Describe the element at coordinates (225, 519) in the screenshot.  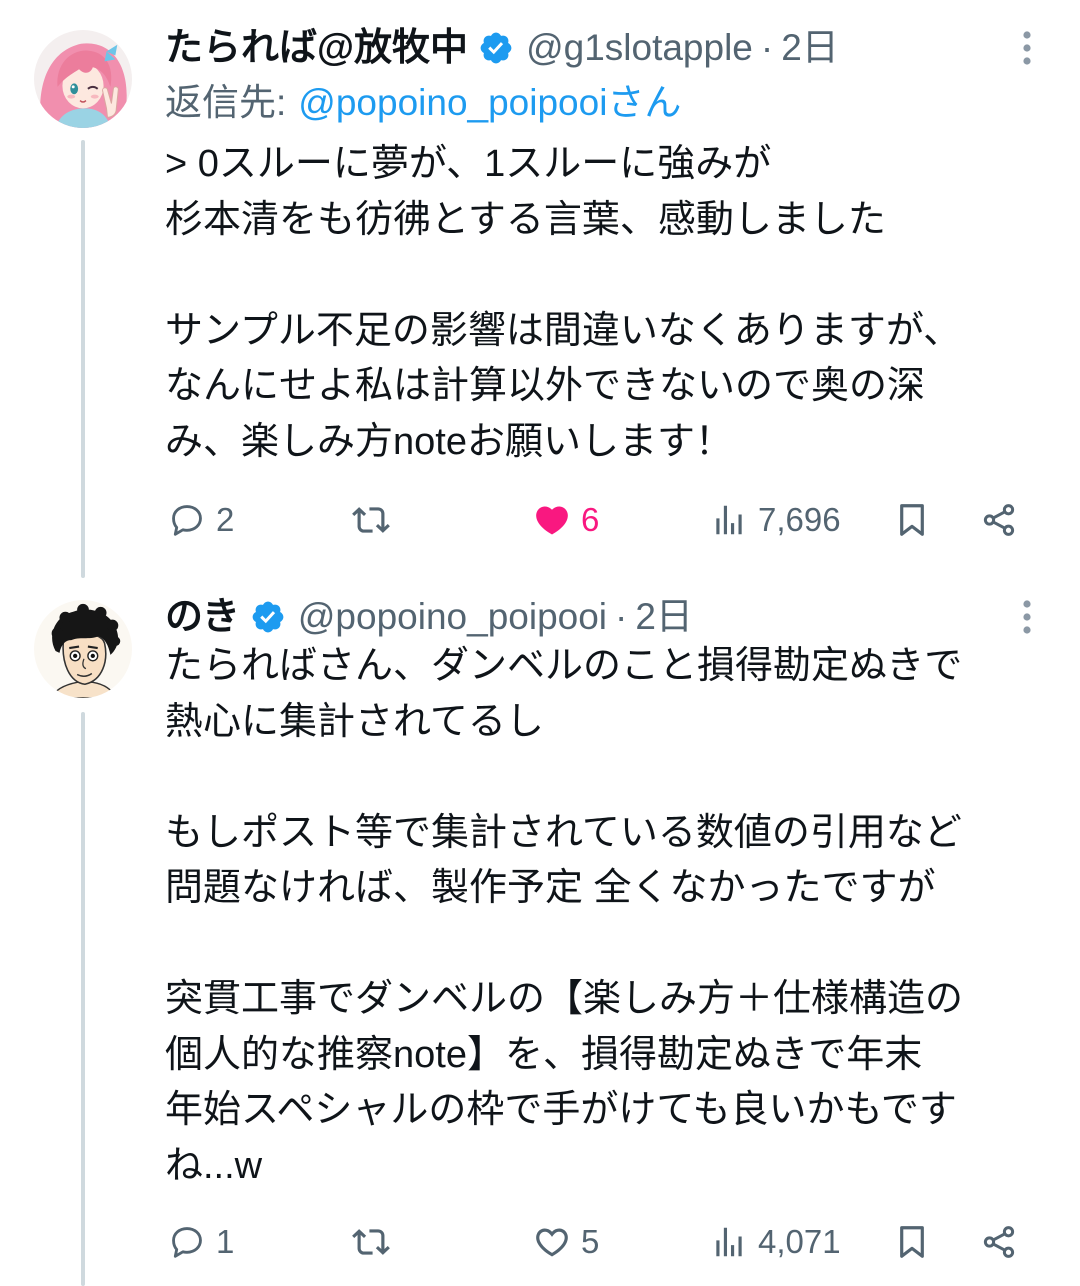
I see `reply-count: 2` at that location.